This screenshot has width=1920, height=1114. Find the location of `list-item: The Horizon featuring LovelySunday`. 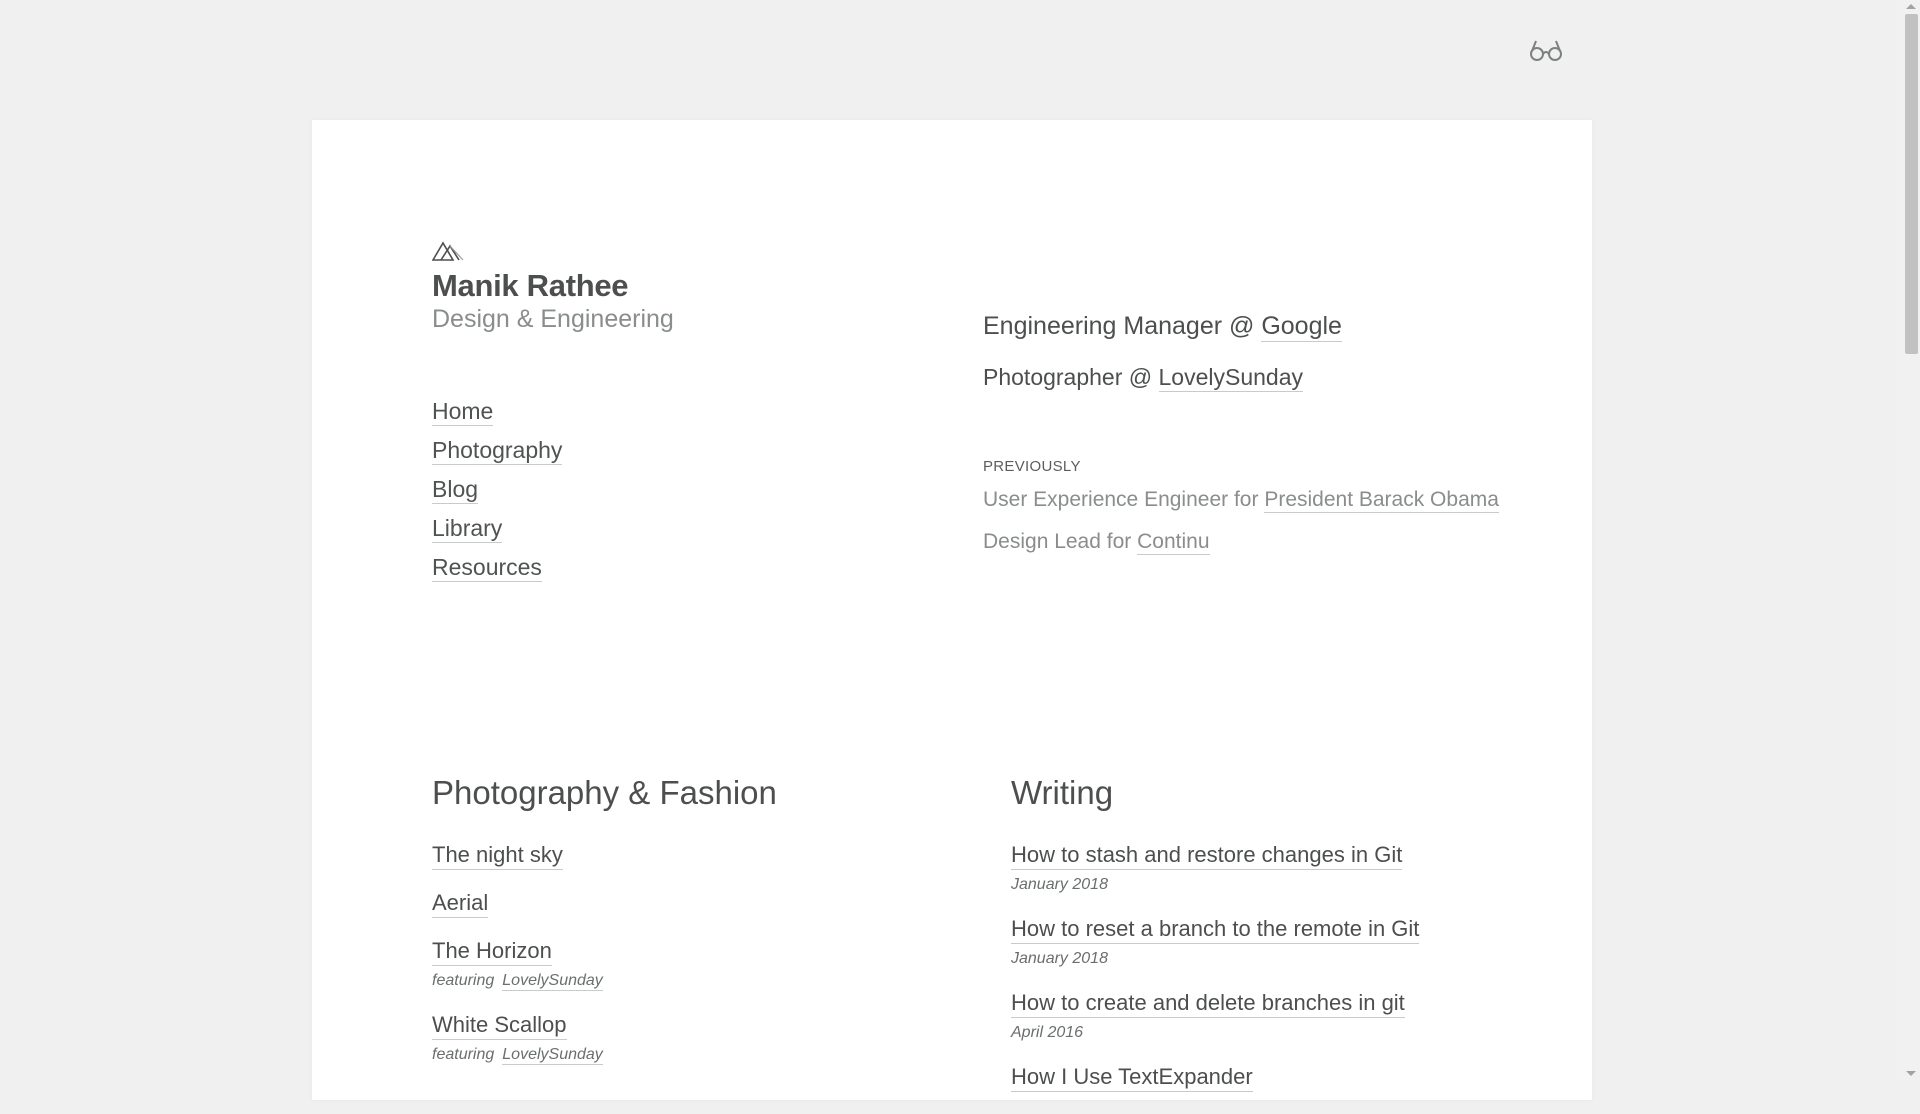

list-item: The Horizon featuring LovelySunday is located at coordinates (517, 964).